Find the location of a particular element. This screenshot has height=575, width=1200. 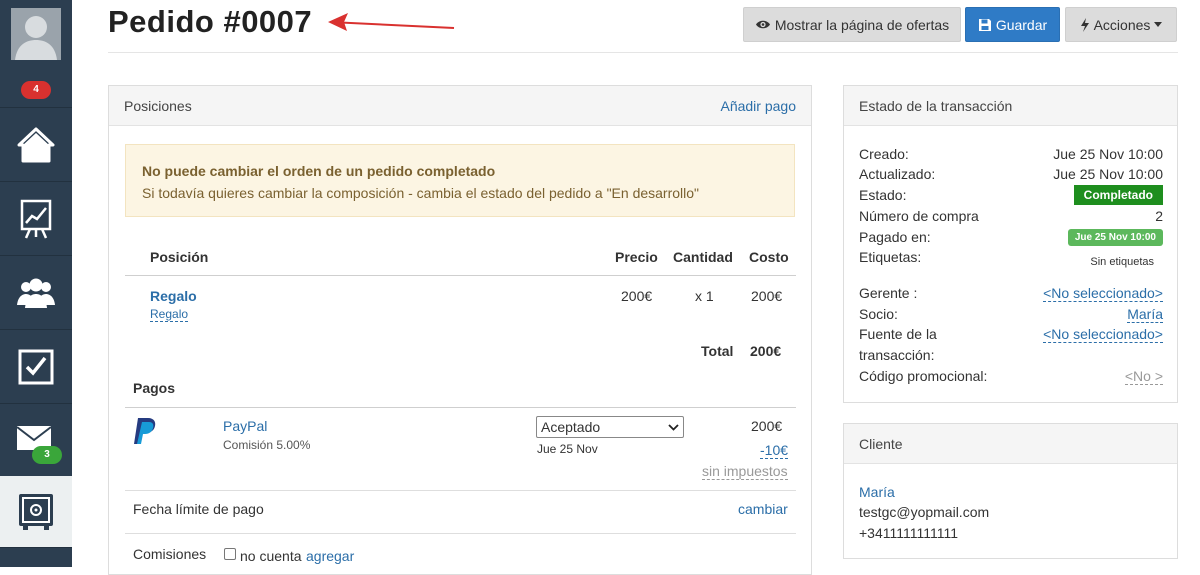

actions-dropdown: Acciones is located at coordinates (1121, 24).